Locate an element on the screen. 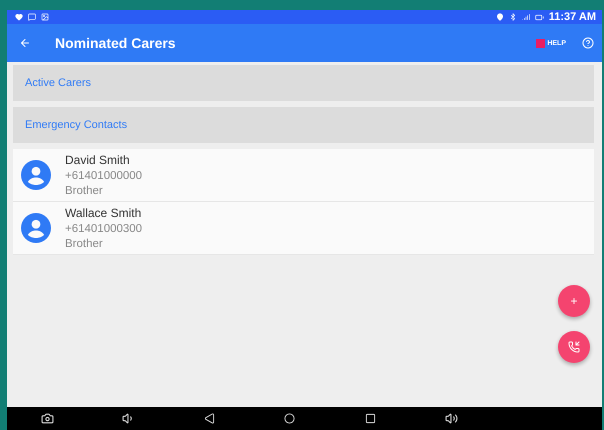  help-icon is located at coordinates (588, 43).